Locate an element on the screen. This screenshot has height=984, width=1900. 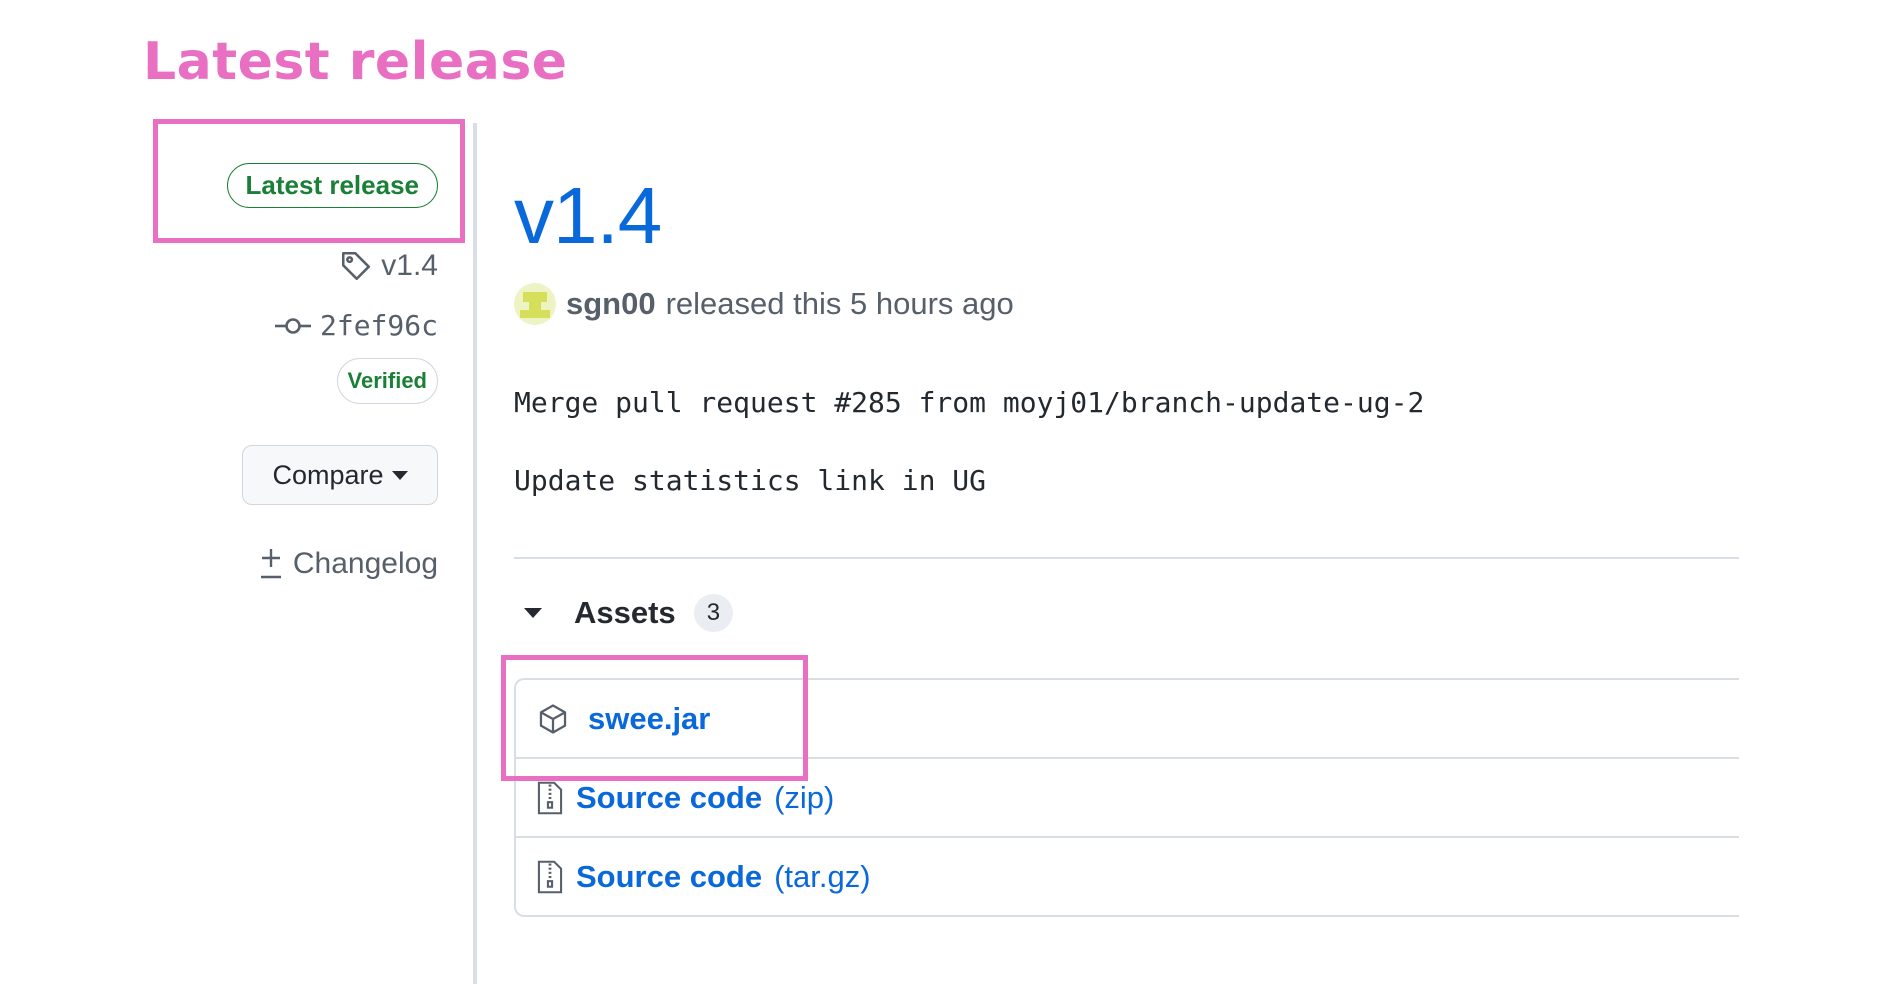
annotation-highlight-asset is located at coordinates (654, 718).